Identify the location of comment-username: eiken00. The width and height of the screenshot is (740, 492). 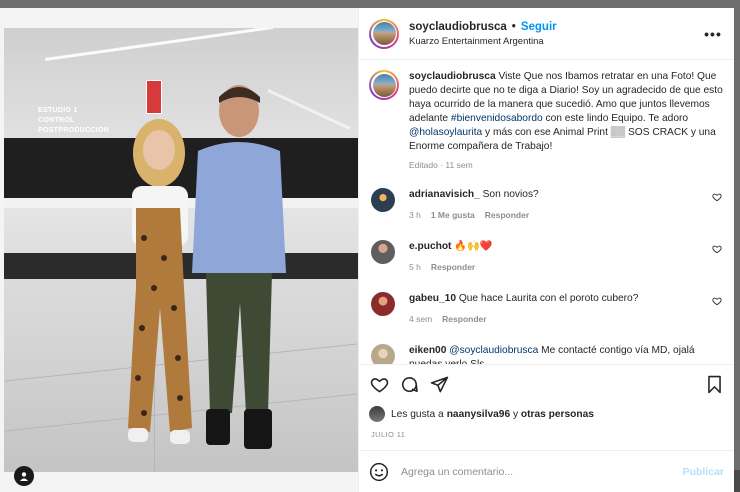
(427, 350).